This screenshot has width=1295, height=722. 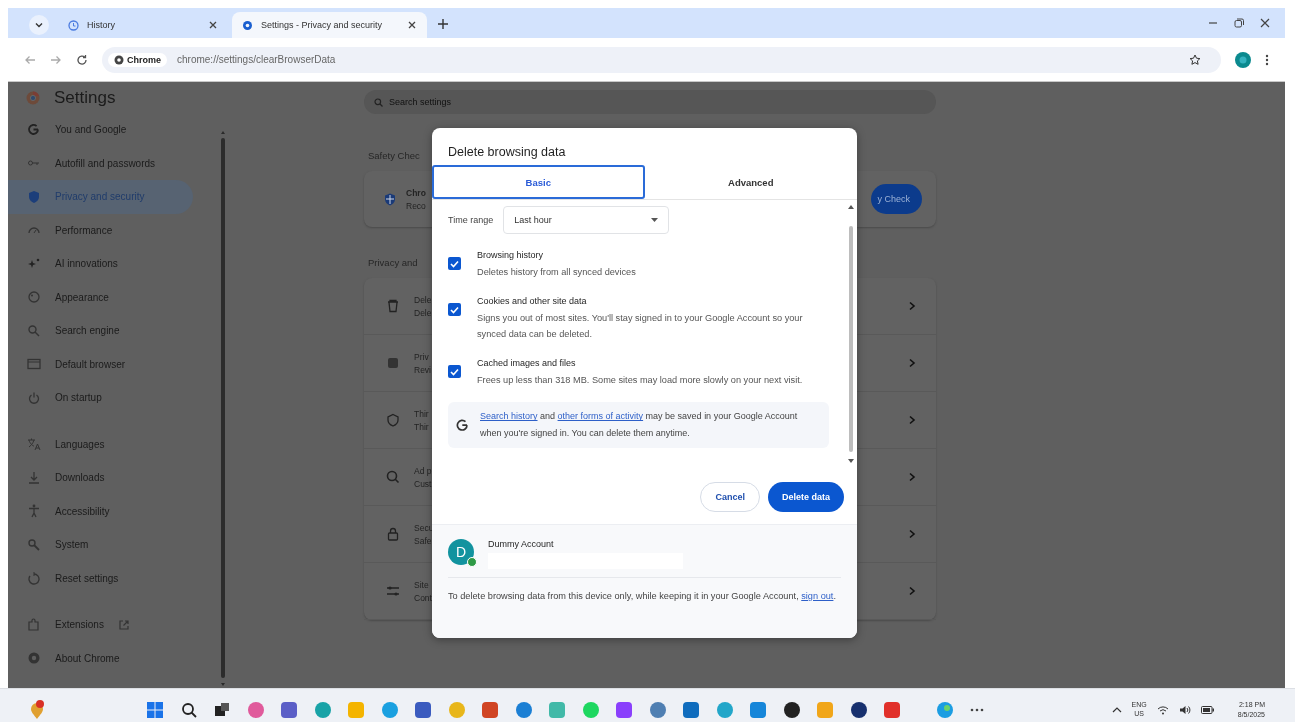 What do you see at coordinates (100, 163) in the screenshot?
I see `sidebar-item: Autofill and passwords` at bounding box center [100, 163].